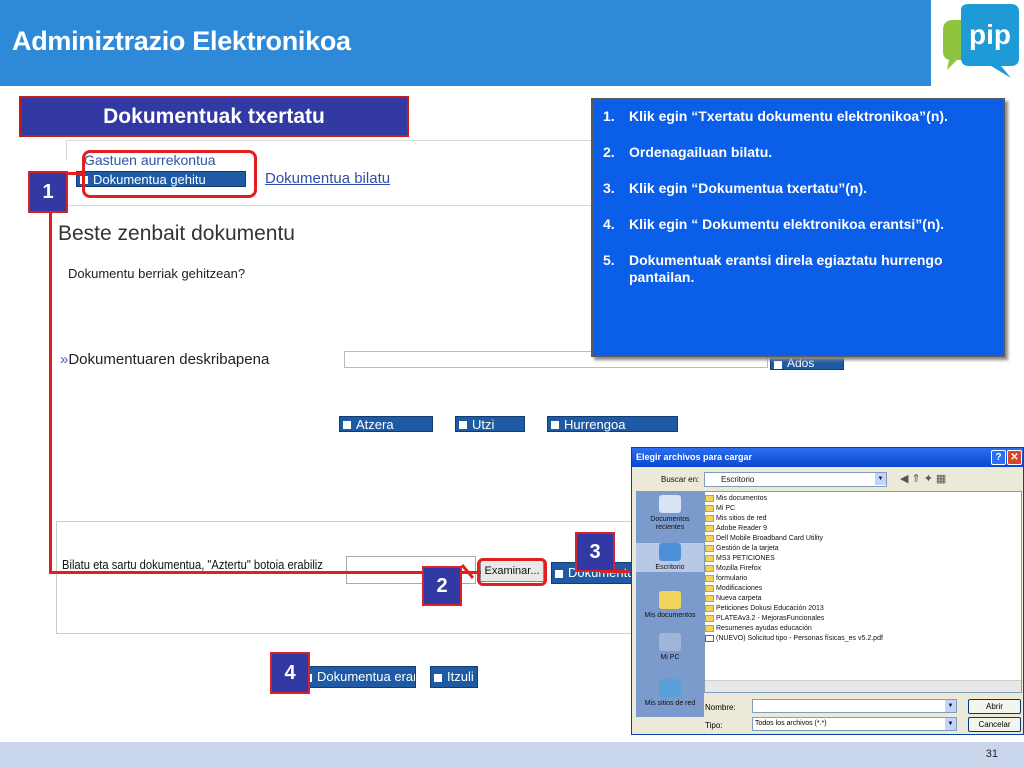 The width and height of the screenshot is (1024, 768). What do you see at coordinates (670, 688) in the screenshot?
I see `network-icon` at bounding box center [670, 688].